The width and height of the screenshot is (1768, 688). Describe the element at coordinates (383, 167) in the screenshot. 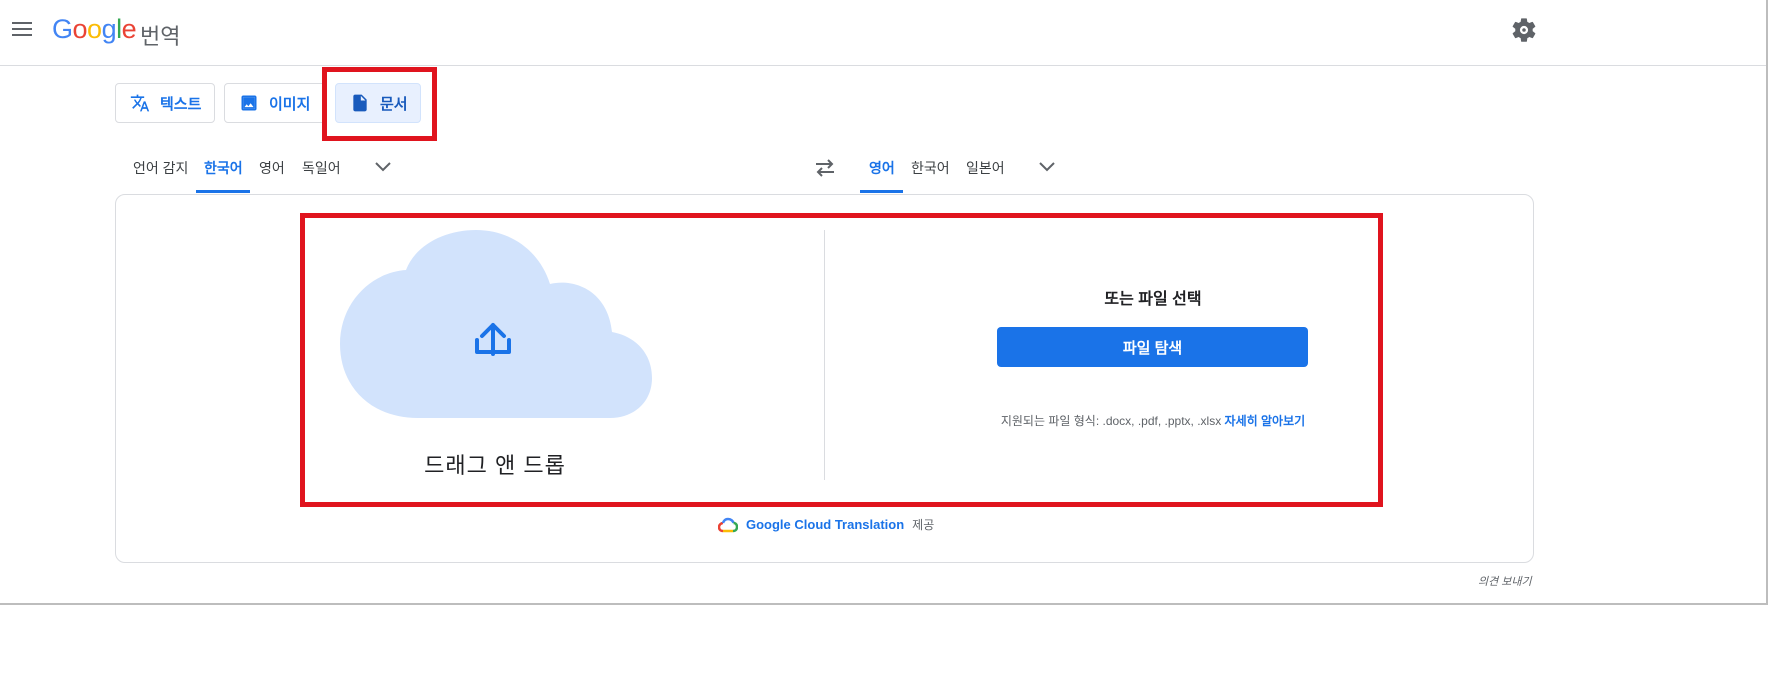

I see `source-lang-chevron-down-icon` at that location.